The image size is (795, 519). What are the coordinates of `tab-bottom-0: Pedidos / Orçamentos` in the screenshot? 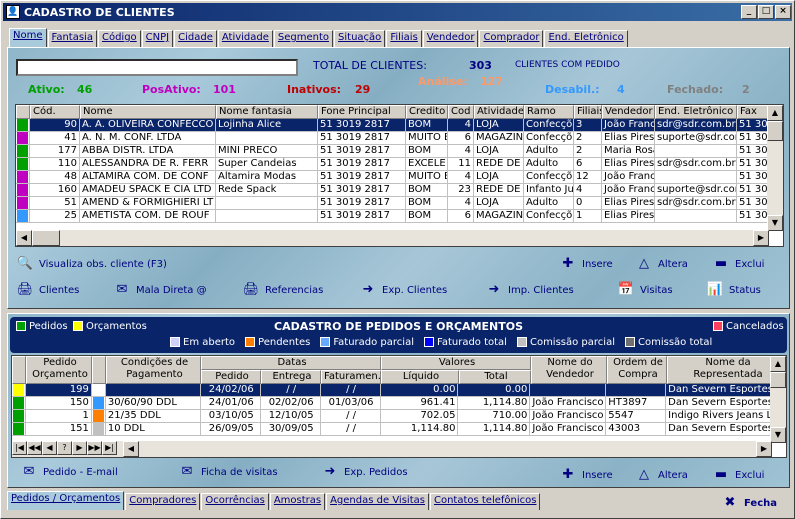 It's located at (66, 500).